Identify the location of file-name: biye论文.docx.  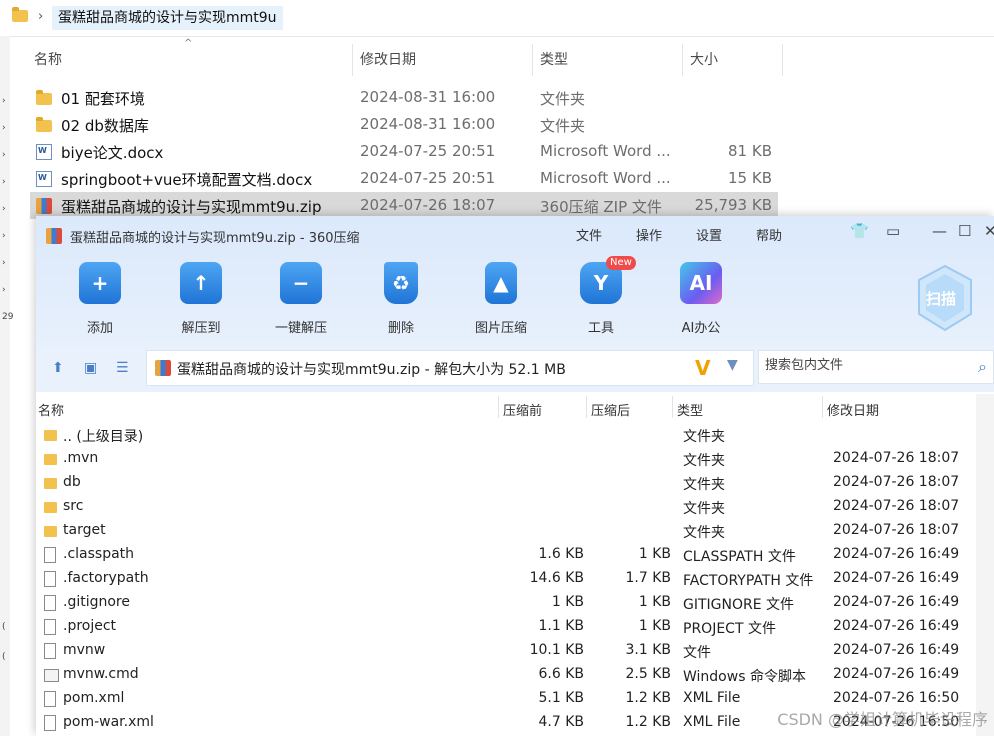
(112, 153).